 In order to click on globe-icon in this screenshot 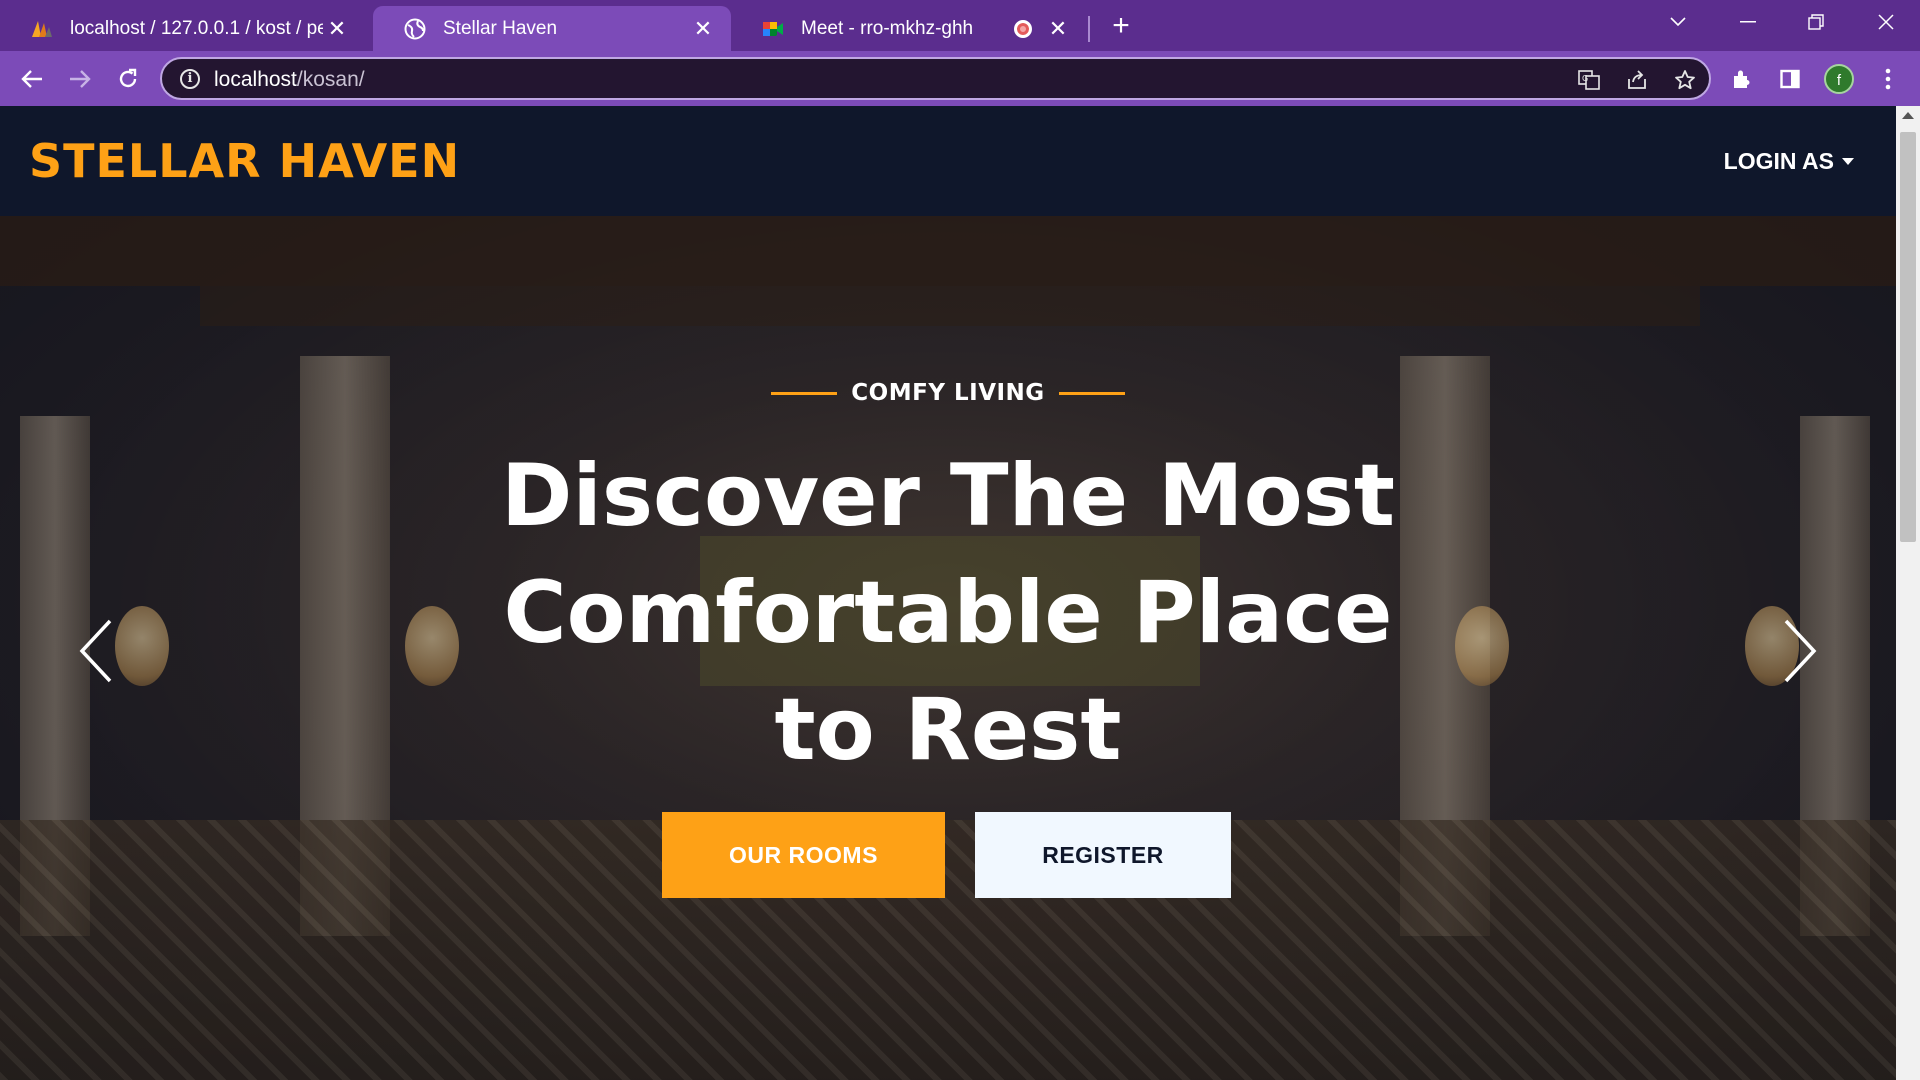, I will do `click(415, 29)`.